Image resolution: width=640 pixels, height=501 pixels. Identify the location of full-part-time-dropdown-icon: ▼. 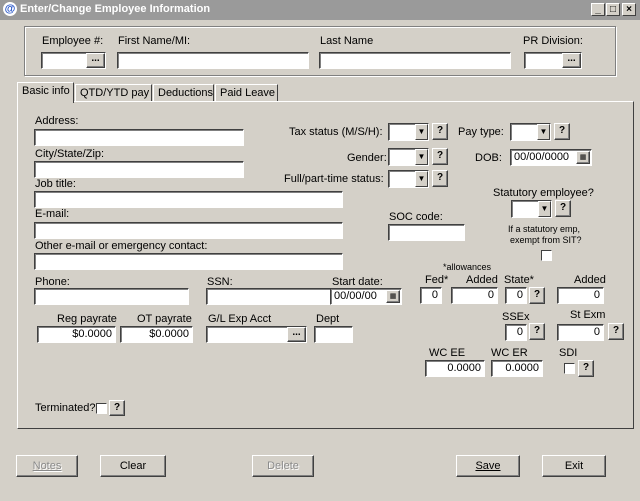
(421, 179).